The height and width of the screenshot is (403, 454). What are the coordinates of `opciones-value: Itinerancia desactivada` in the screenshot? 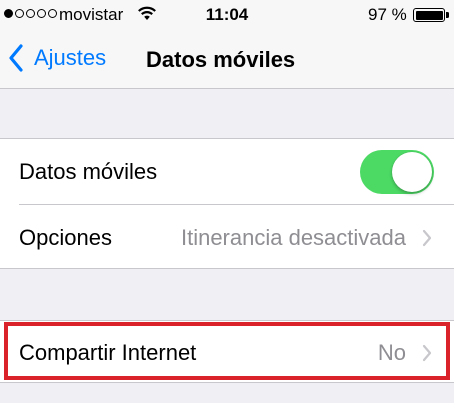 It's located at (293, 237).